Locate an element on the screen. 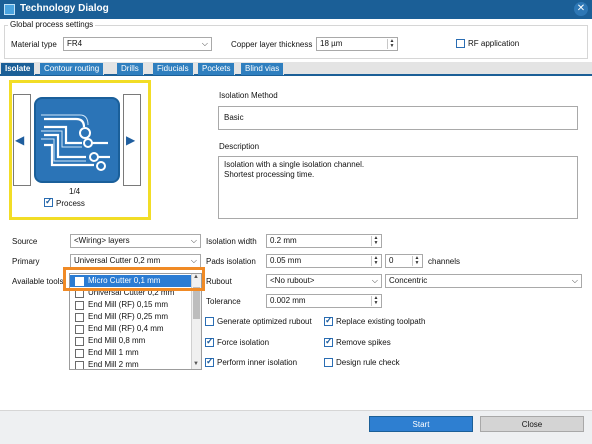  process-label: Process is located at coordinates (70, 203).